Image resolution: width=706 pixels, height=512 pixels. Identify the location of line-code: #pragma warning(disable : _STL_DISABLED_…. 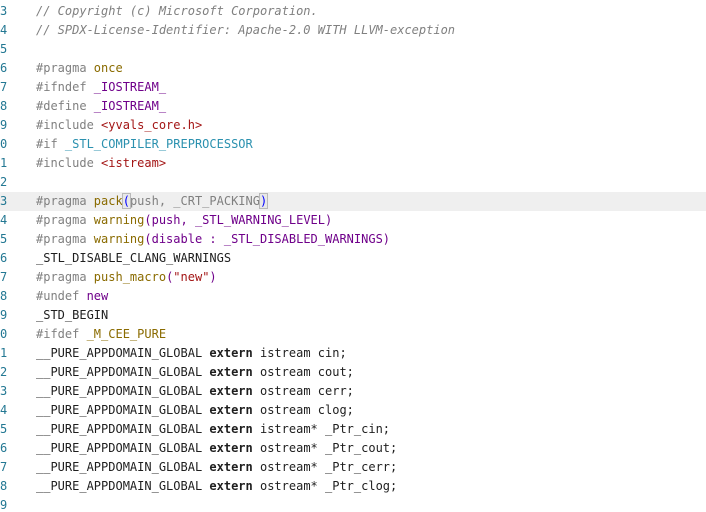
(213, 239).